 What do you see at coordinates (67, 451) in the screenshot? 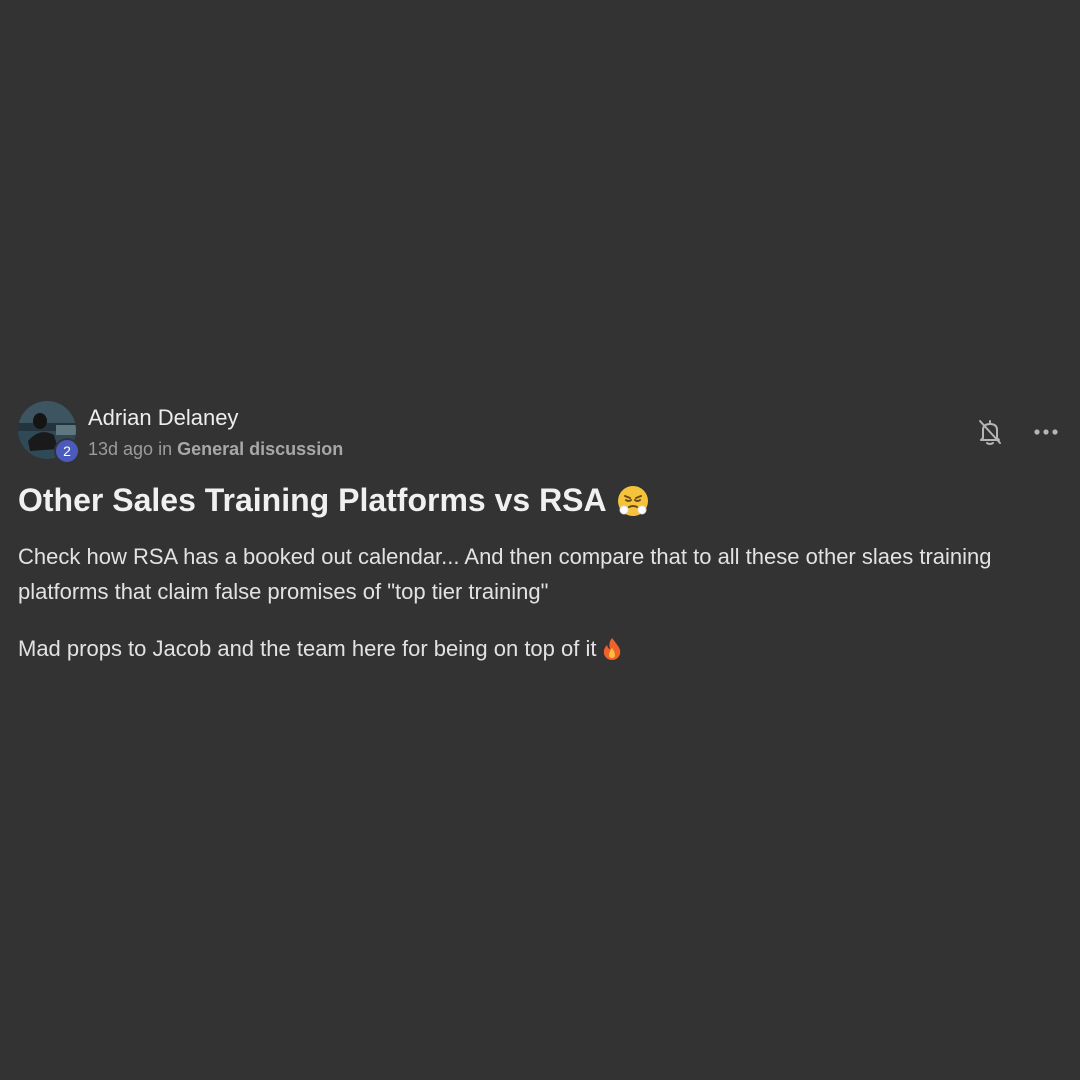
I see `level-badge: 2` at bounding box center [67, 451].